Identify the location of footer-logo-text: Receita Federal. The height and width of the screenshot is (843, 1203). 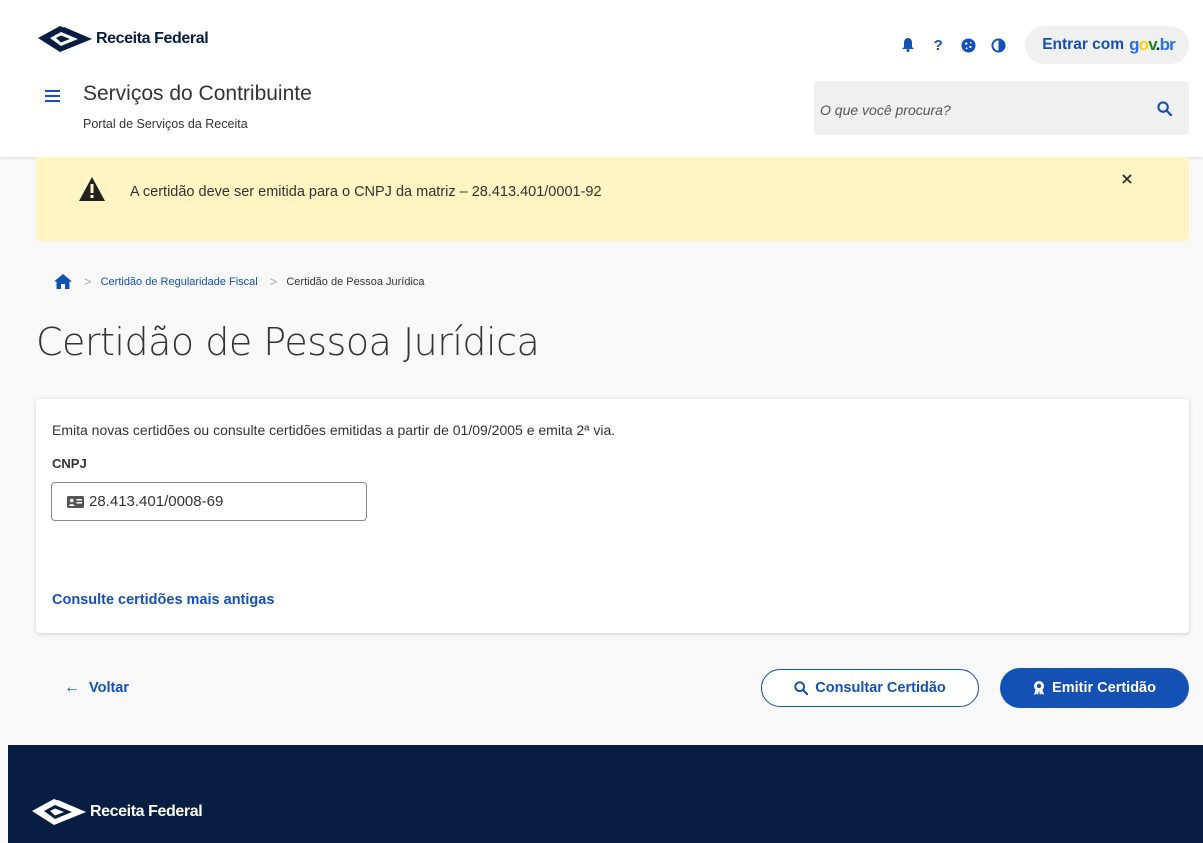
(146, 811).